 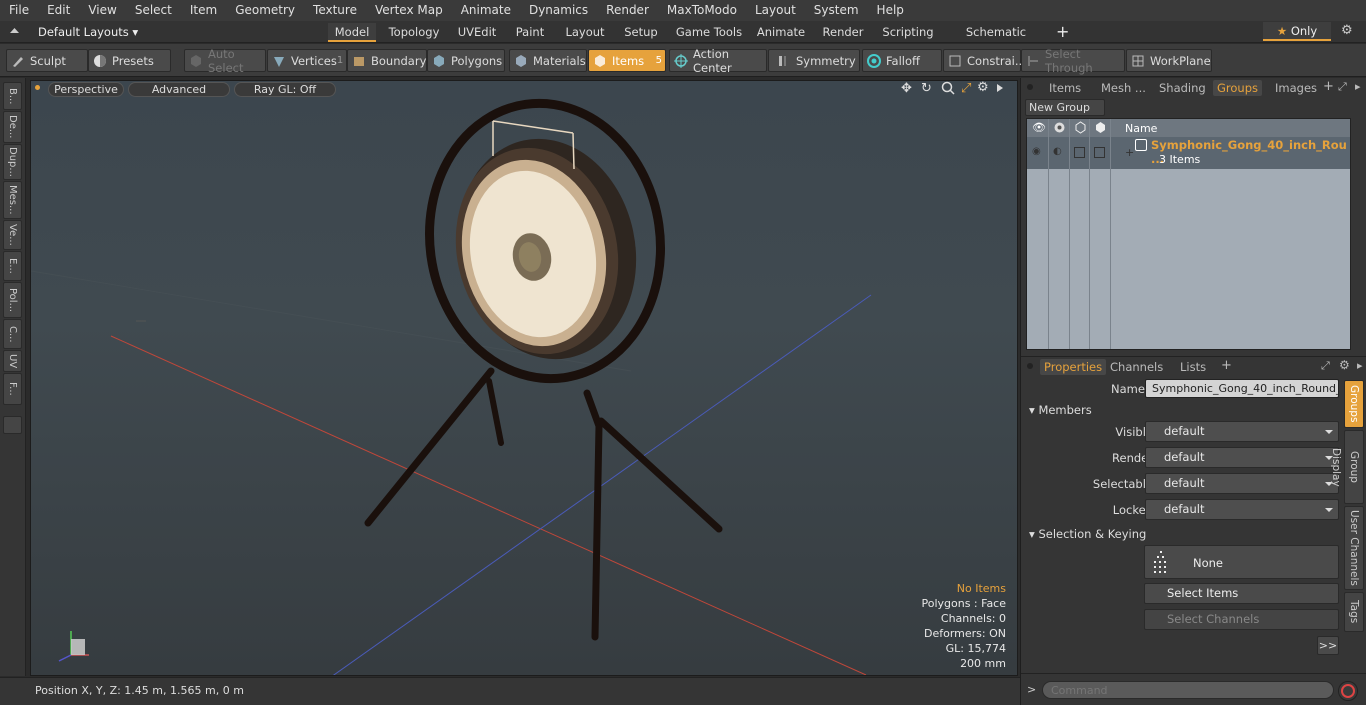 What do you see at coordinates (486, 10) in the screenshot?
I see `menu-animate: Animate` at bounding box center [486, 10].